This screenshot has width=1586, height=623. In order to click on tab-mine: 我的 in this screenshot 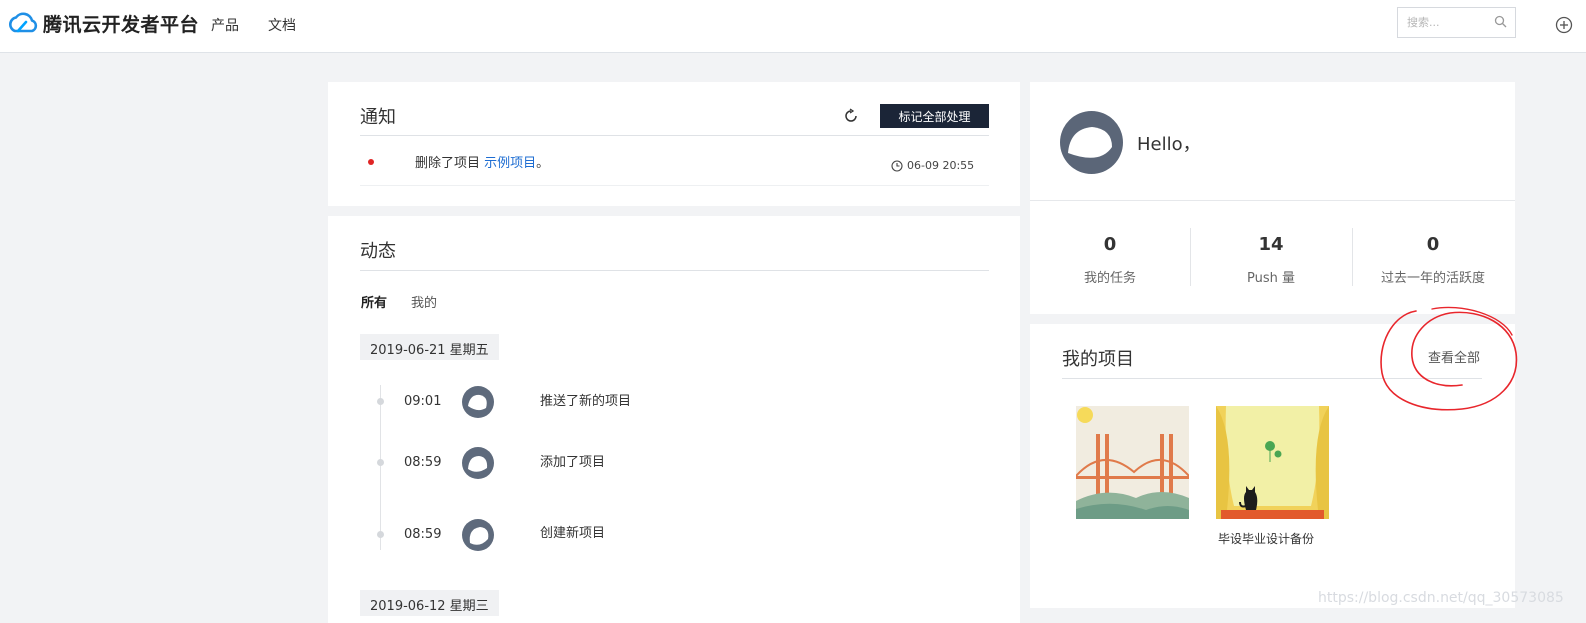, I will do `click(424, 301)`.